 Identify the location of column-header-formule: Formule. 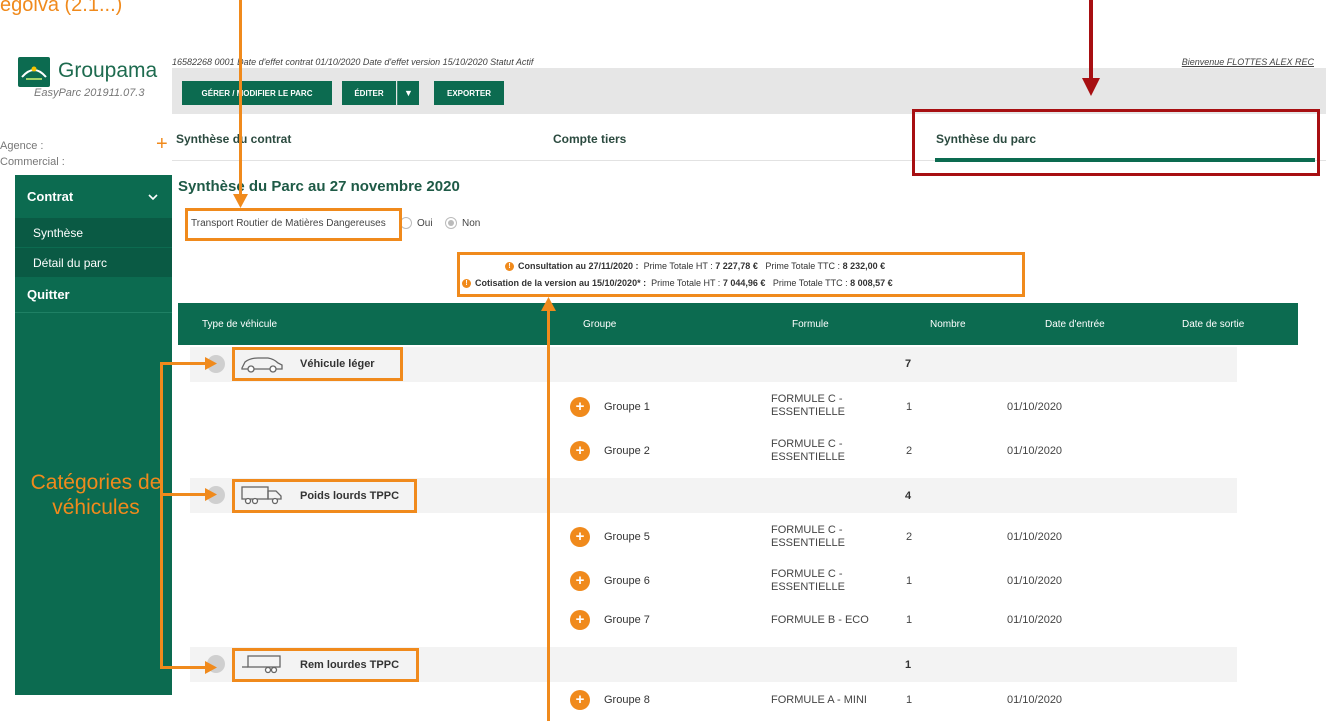
(810, 324).